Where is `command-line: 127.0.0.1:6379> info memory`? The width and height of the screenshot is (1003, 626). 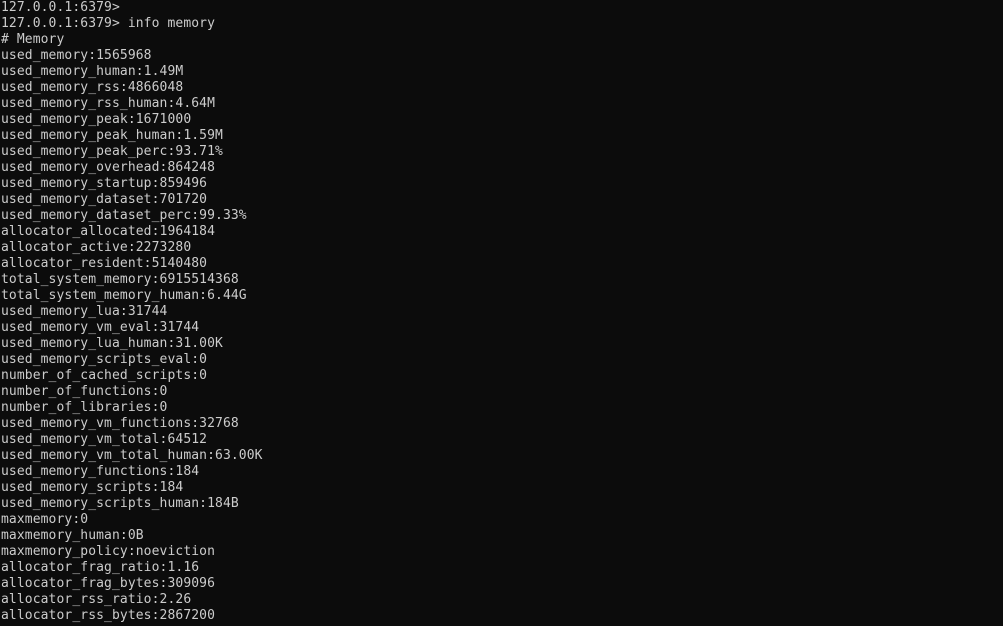
command-line: 127.0.0.1:6379> info memory is located at coordinates (108, 23).